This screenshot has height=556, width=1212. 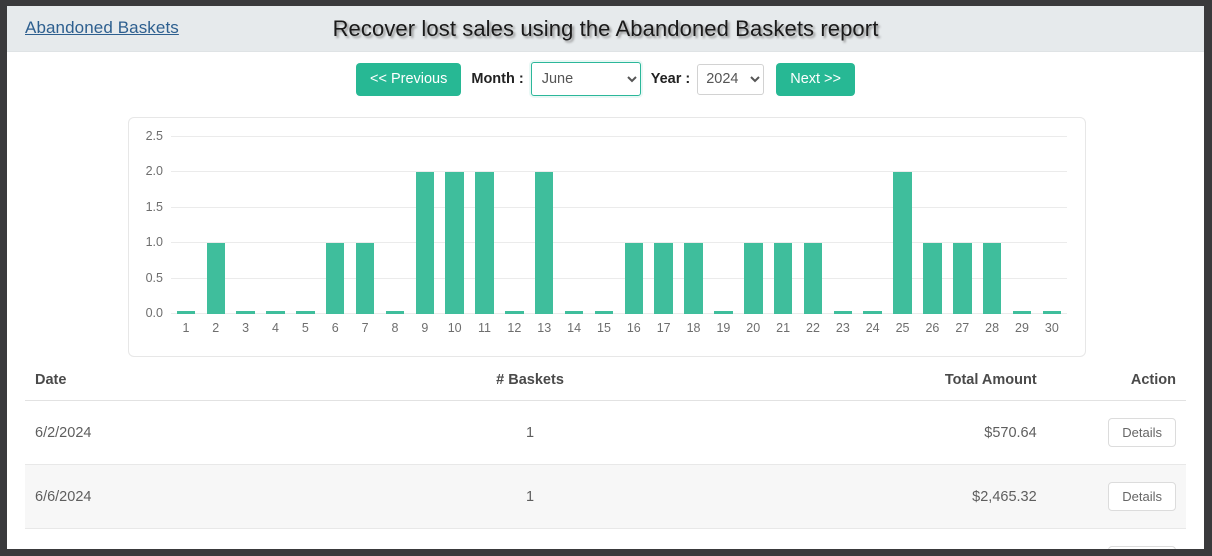 What do you see at coordinates (335, 236) in the screenshot?
I see `chart-bar-slot: 6` at bounding box center [335, 236].